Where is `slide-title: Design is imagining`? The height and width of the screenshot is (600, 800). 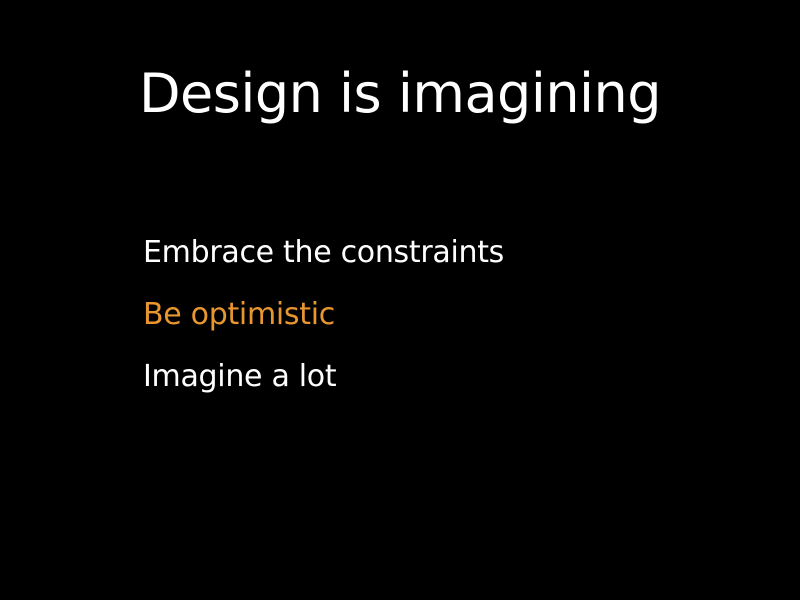 slide-title: Design is imagining is located at coordinates (400, 93).